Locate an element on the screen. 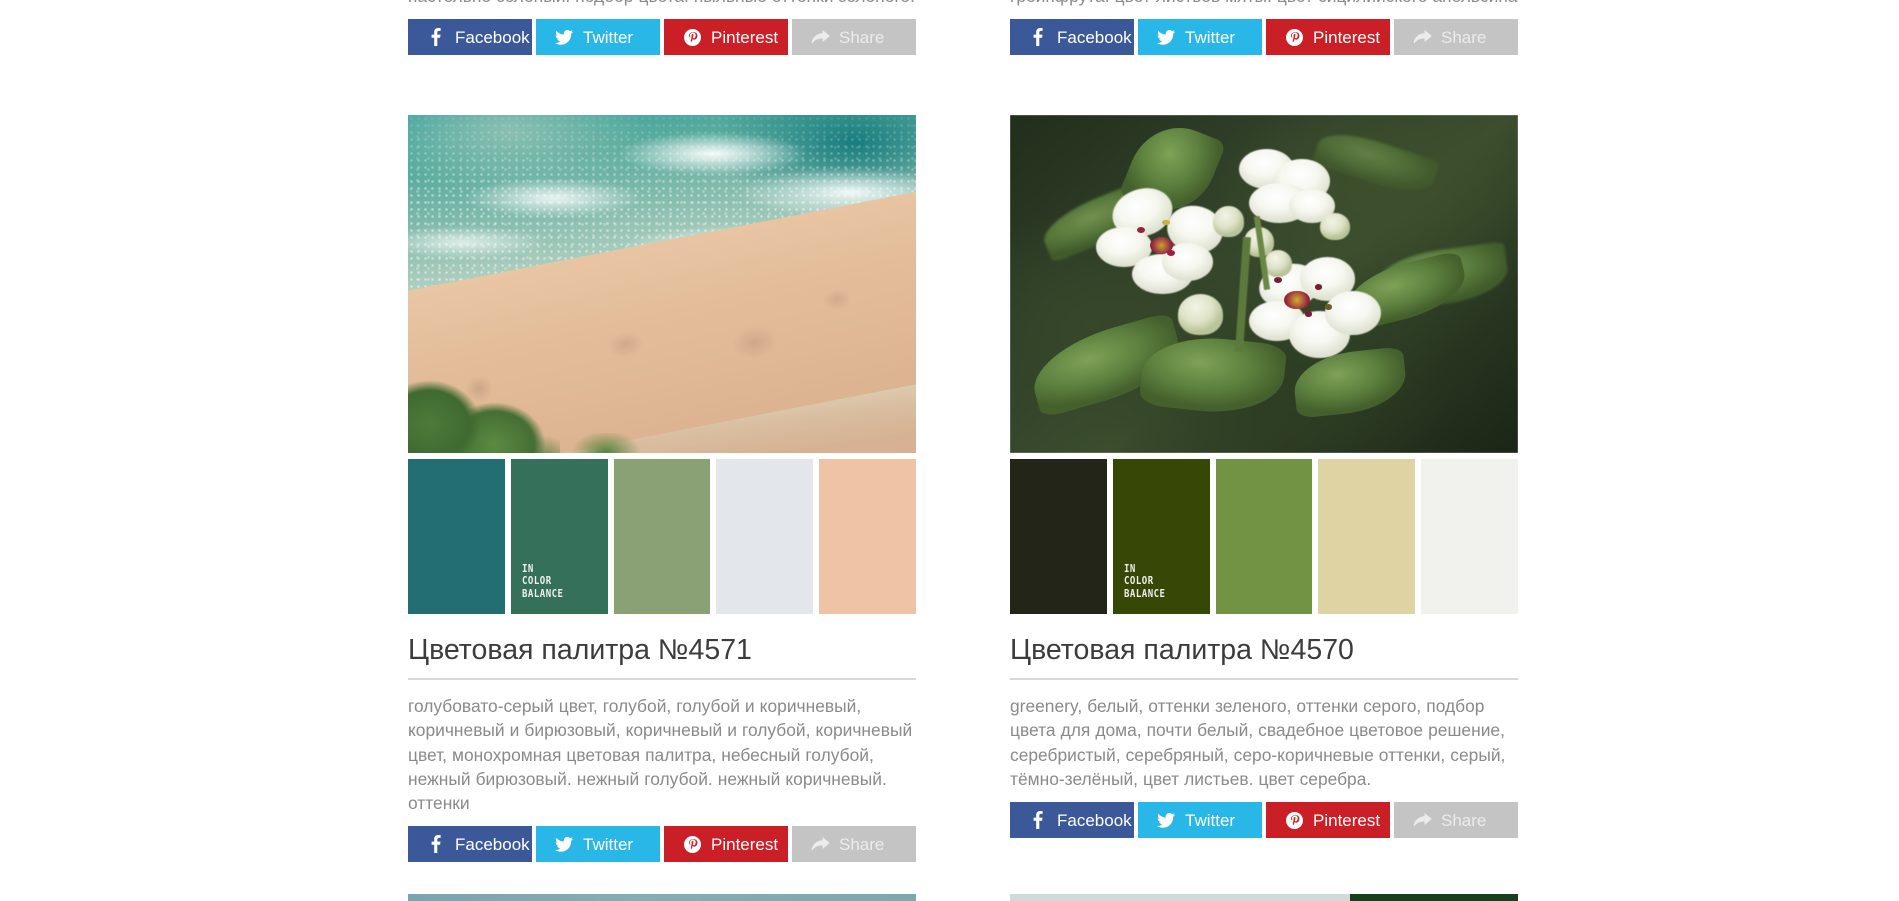 The height and width of the screenshot is (901, 1899). palette-photo-pear-blossom is located at coordinates (1264, 284).